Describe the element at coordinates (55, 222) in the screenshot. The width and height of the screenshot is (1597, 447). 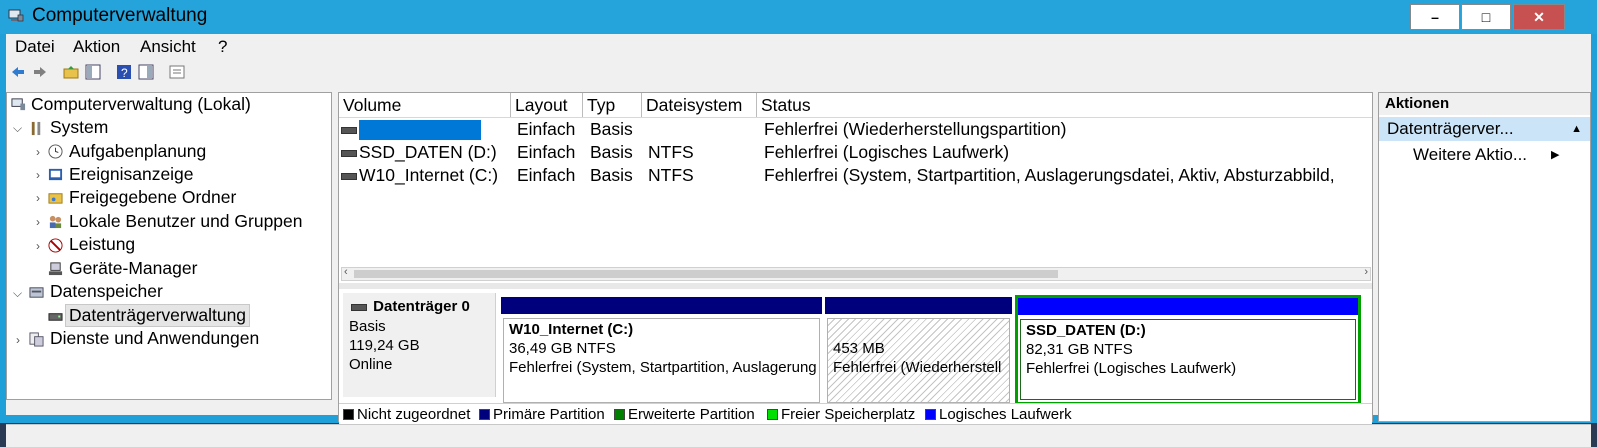
I see `users-icon` at that location.